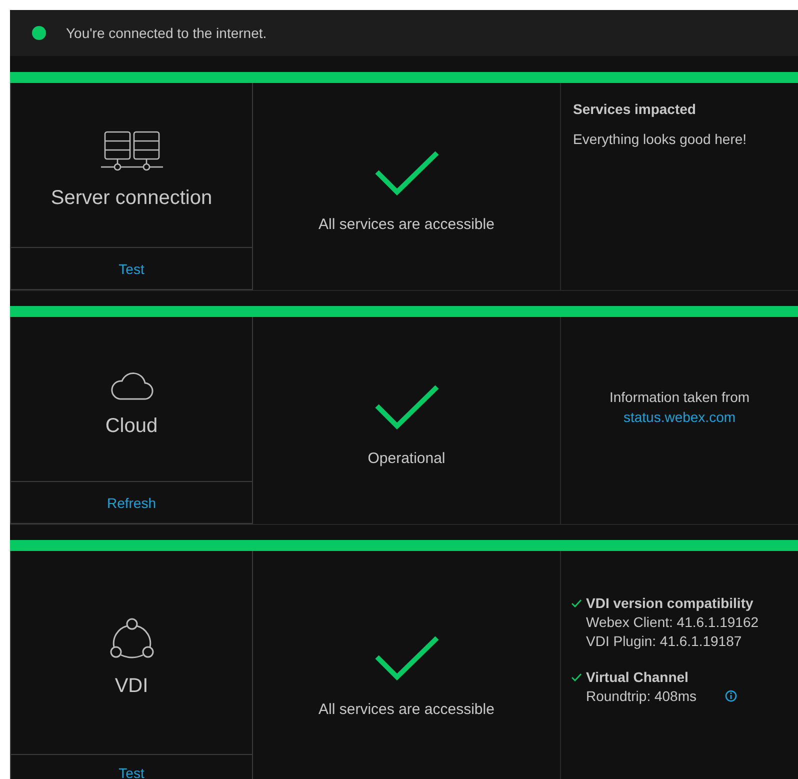 This screenshot has width=798, height=779. I want to click on check-detail: Roundtrip: 408ms, so click(641, 696).